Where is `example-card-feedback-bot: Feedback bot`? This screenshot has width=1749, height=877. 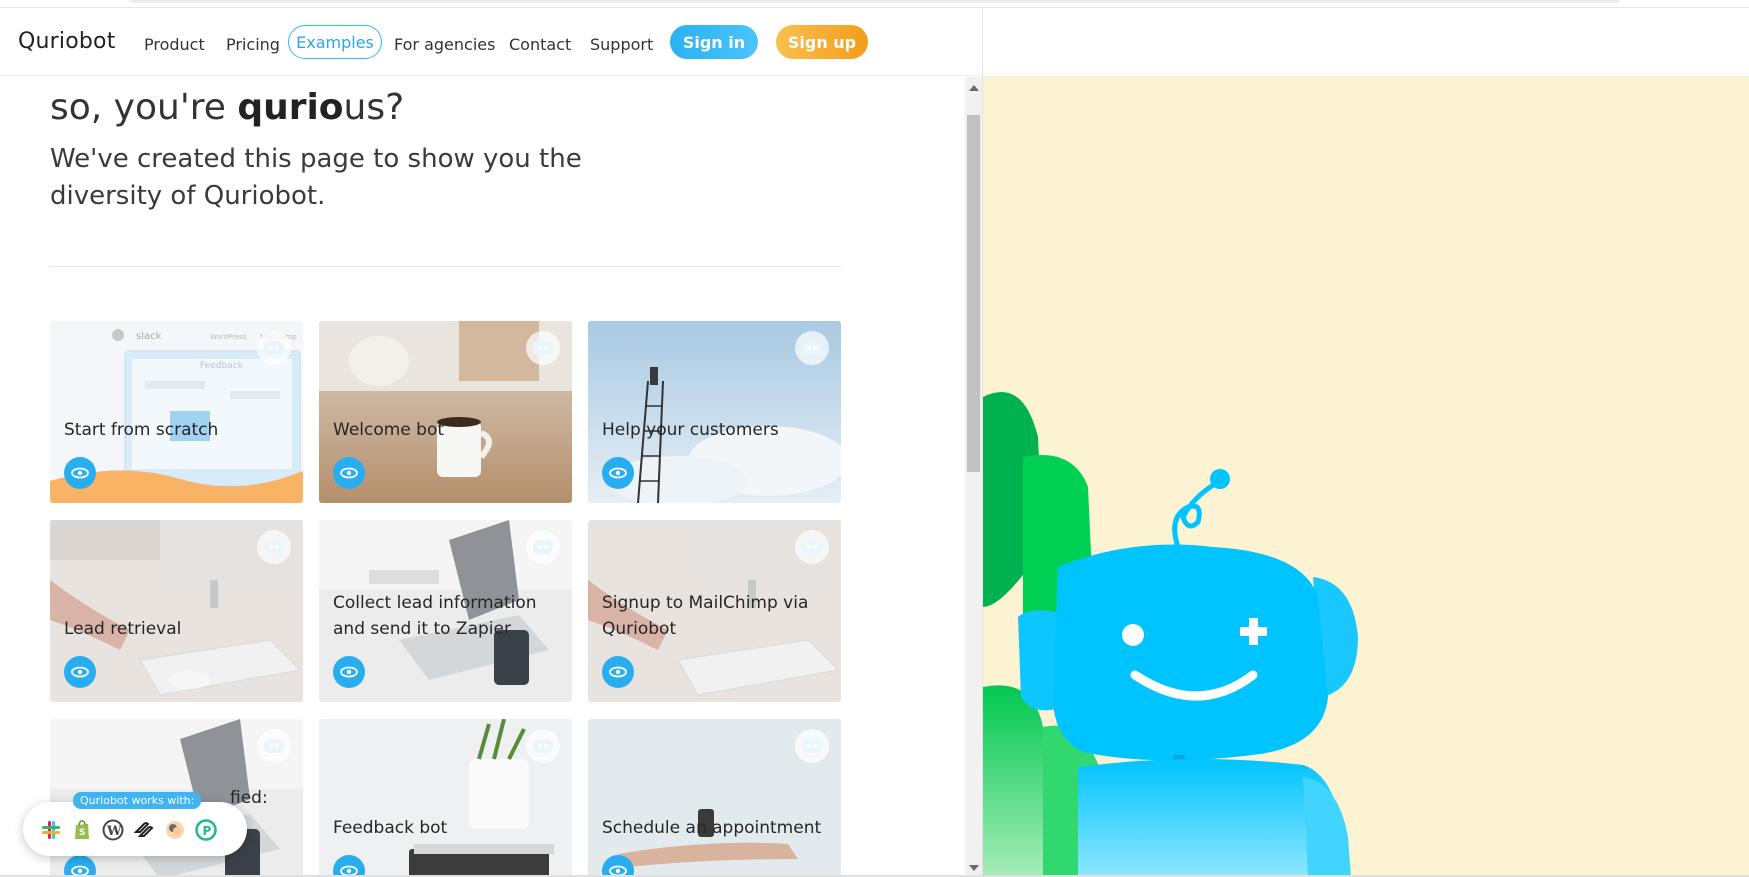
example-card-feedback-bot: Feedback bot is located at coordinates (445, 798).